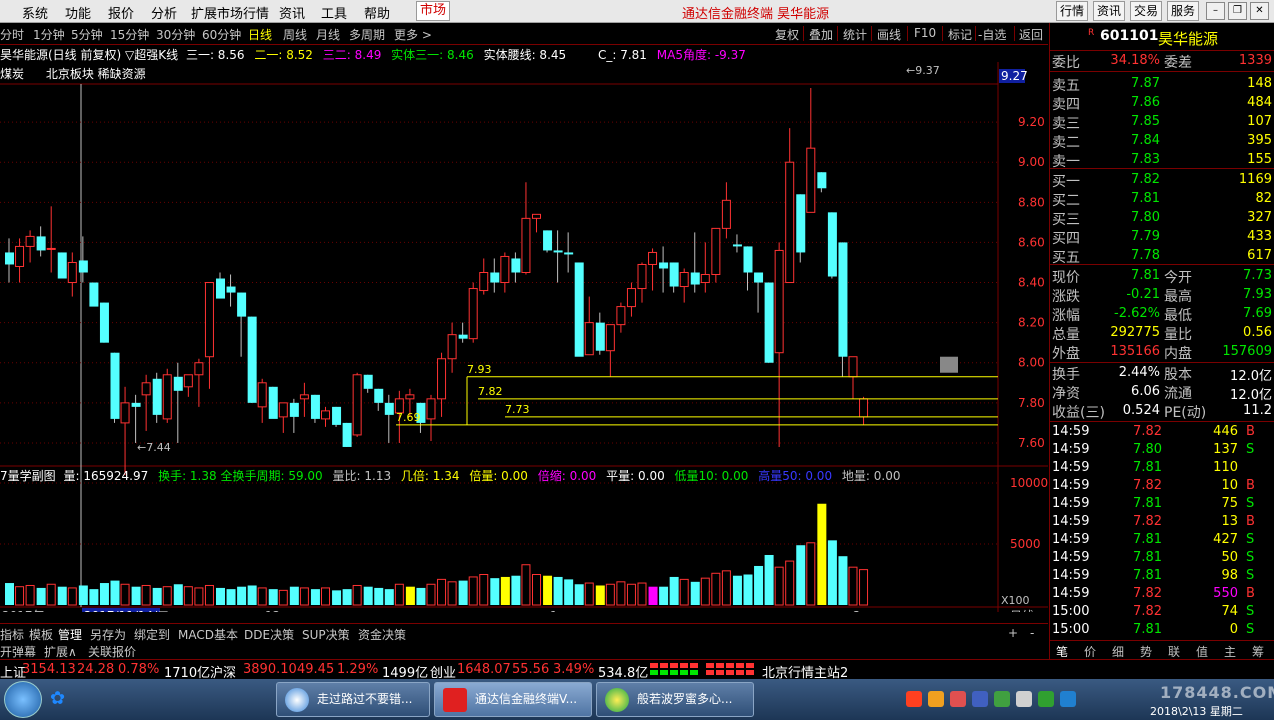 This screenshot has height=720, width=1274. What do you see at coordinates (1066, 394) in the screenshot?
I see `fund-label: 净资` at bounding box center [1066, 394].